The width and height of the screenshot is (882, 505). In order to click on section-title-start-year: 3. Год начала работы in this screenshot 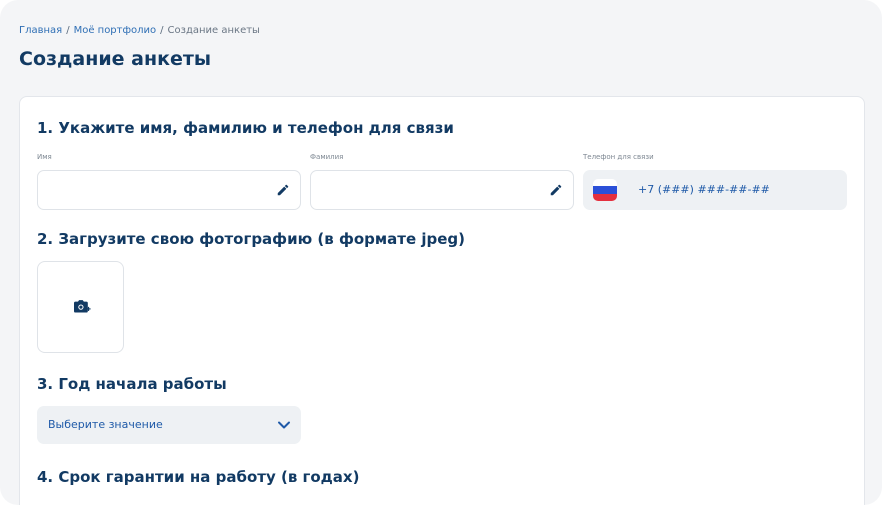, I will do `click(132, 384)`.